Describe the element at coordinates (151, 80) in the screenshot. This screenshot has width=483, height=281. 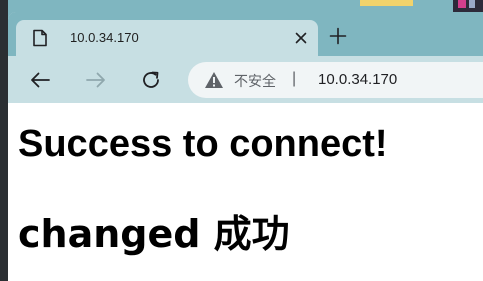
I see `reload-icon` at that location.